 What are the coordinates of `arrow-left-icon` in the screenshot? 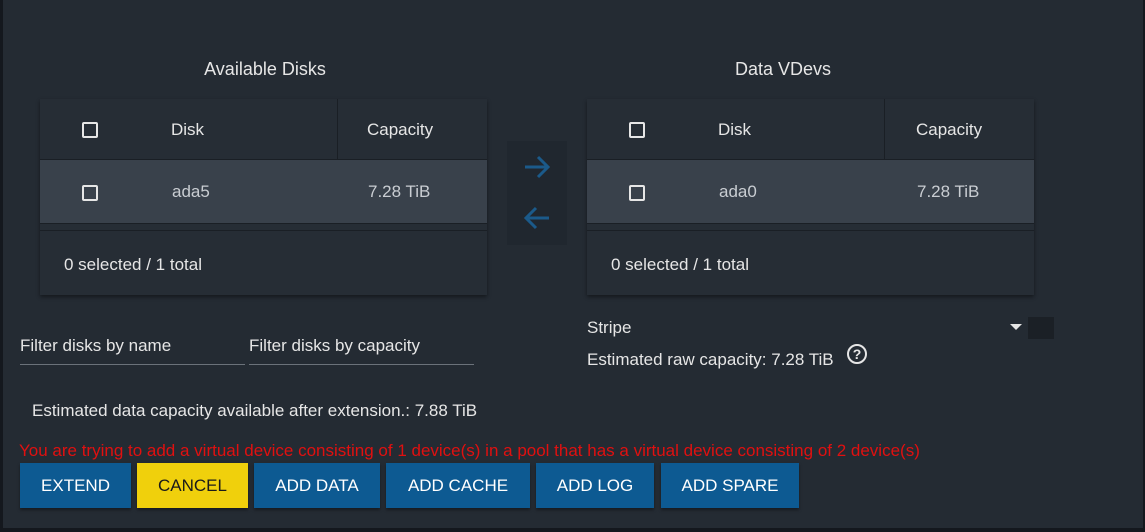 It's located at (537, 218).